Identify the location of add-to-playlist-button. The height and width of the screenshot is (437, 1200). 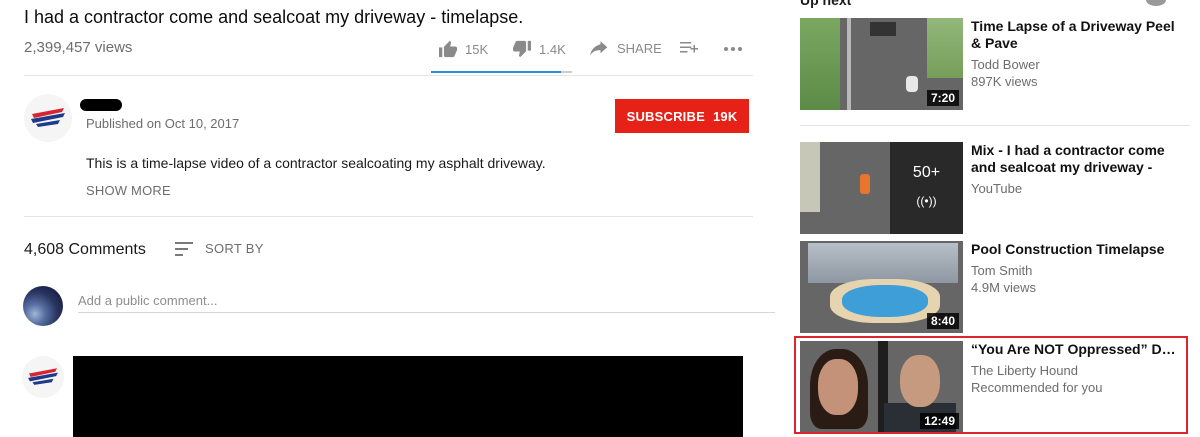
(689, 48).